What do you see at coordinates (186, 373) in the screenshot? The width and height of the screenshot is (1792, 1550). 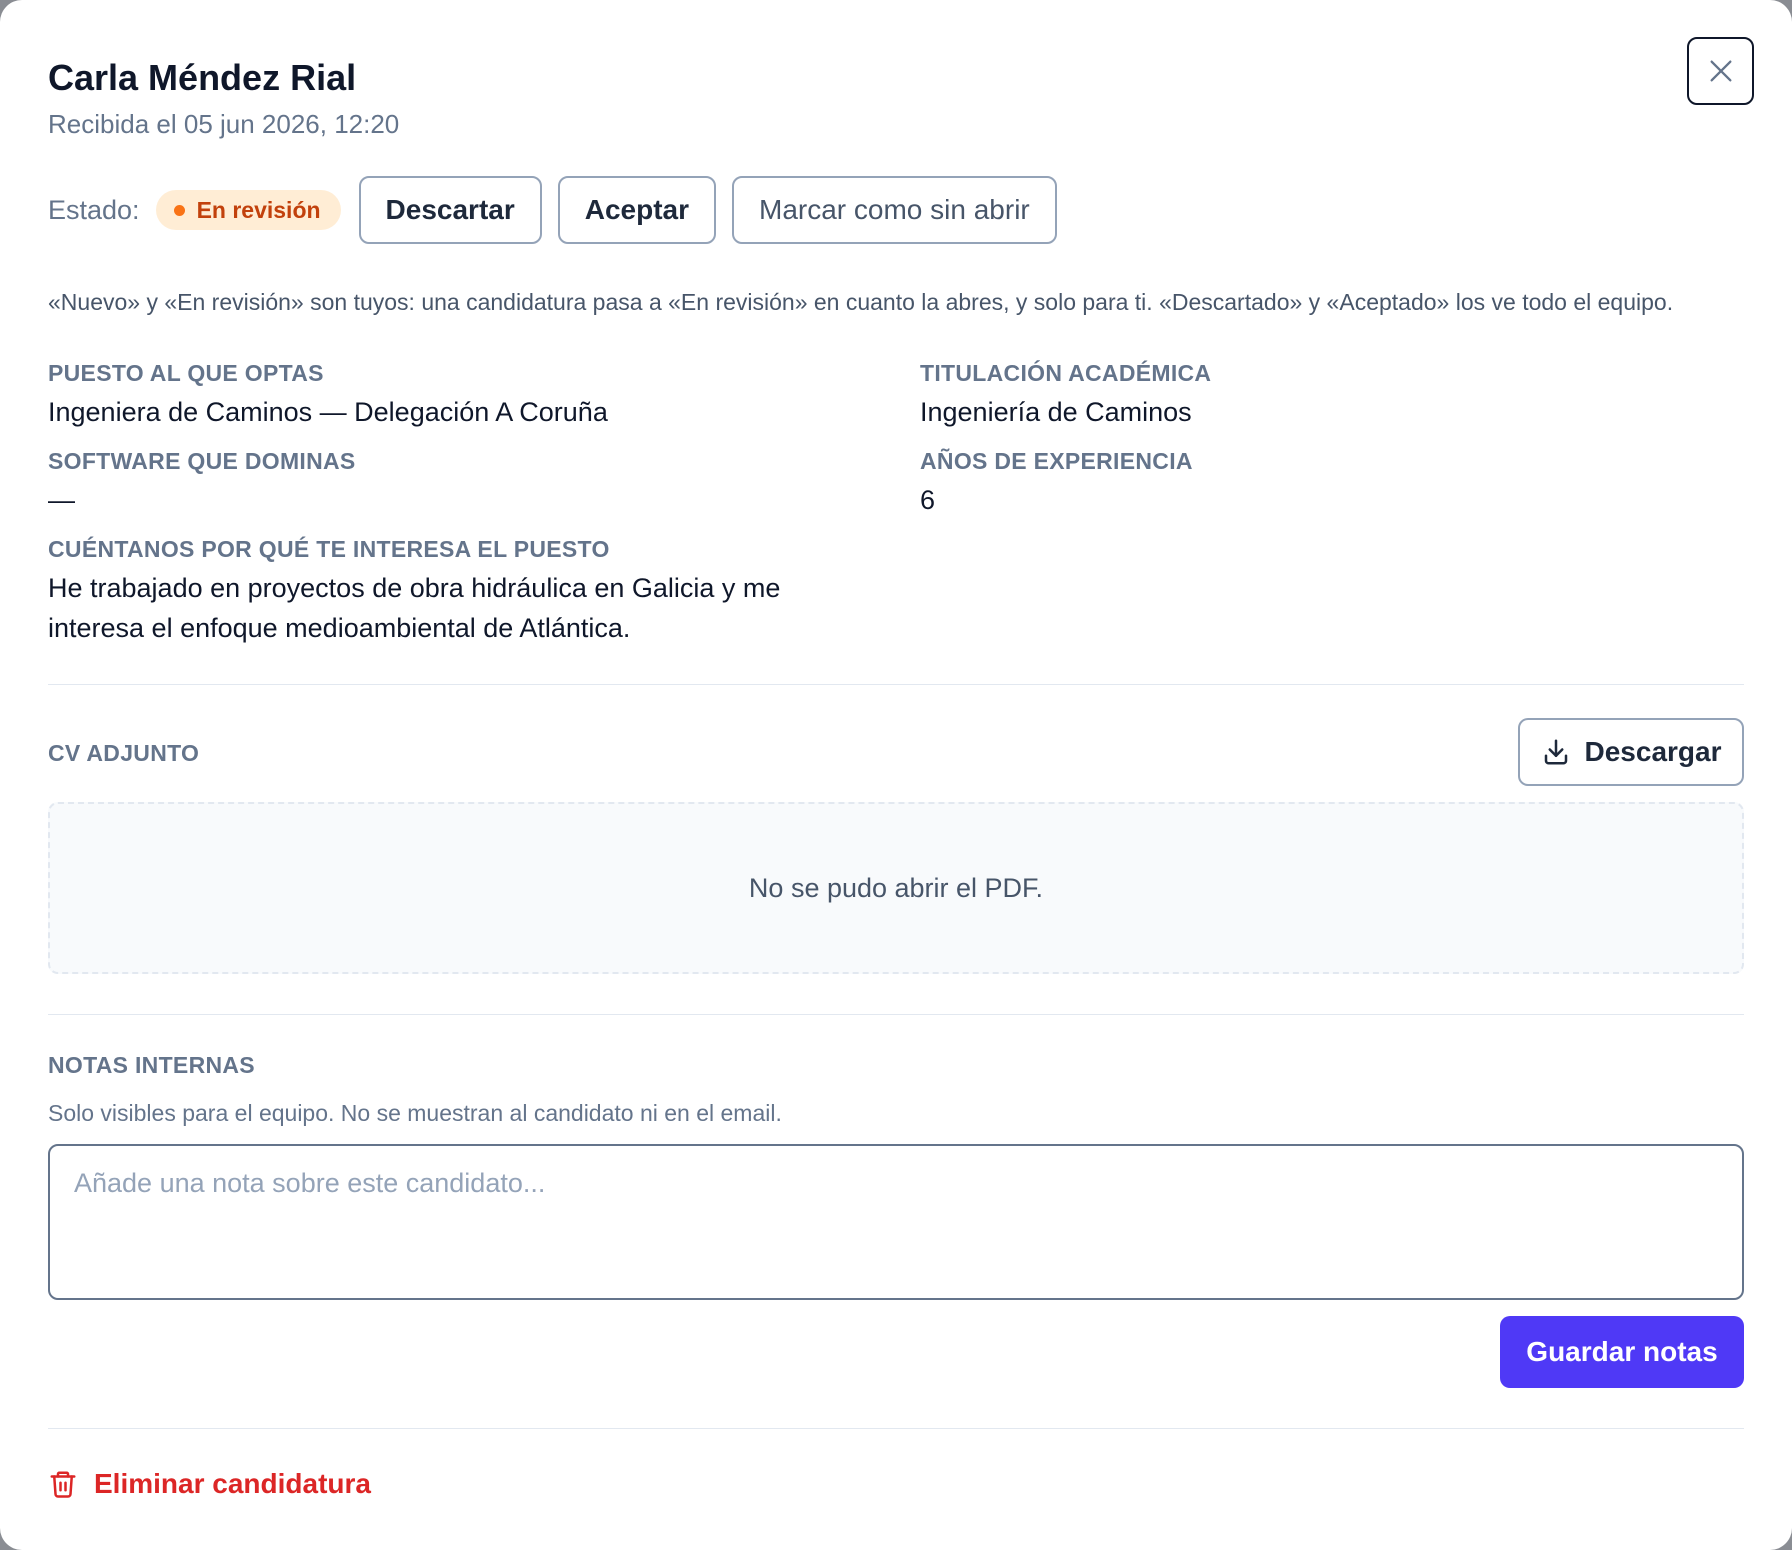 I see `field-label: PUESTO AL QUE OPTAS` at bounding box center [186, 373].